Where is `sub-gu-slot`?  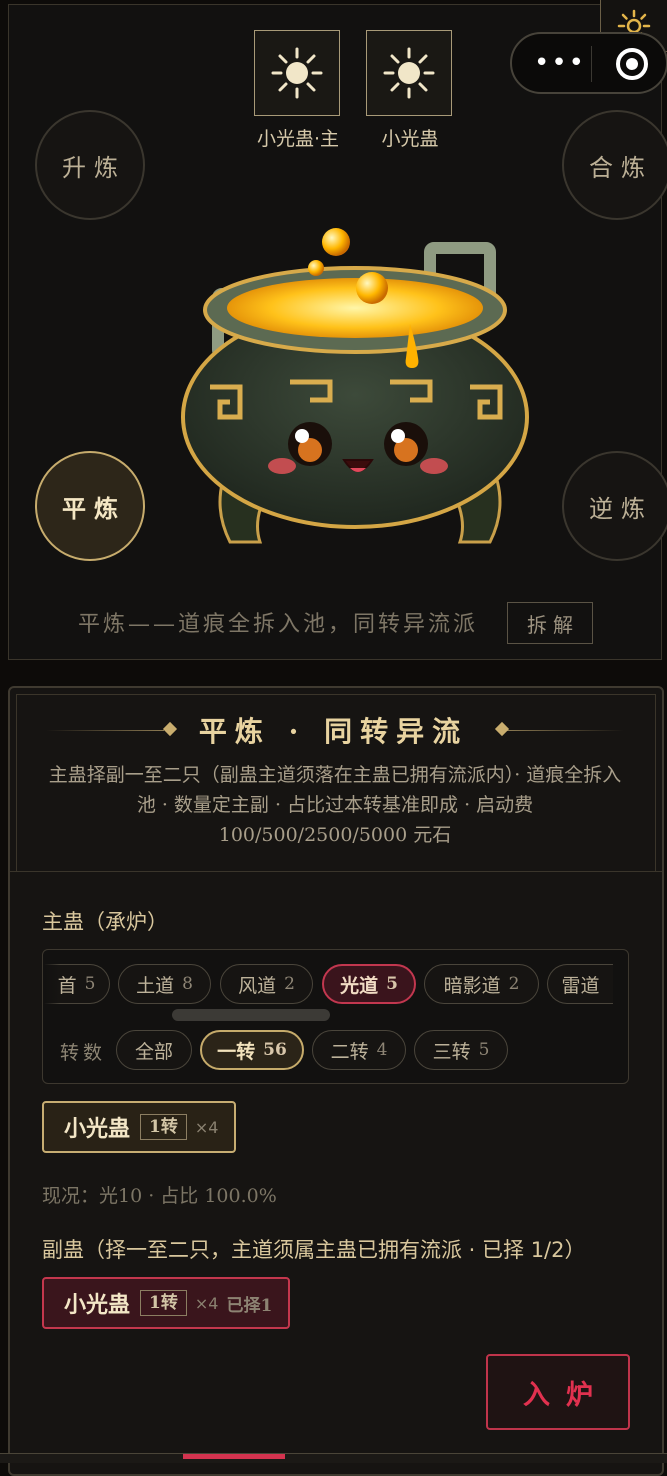
sub-gu-slot is located at coordinates (409, 73).